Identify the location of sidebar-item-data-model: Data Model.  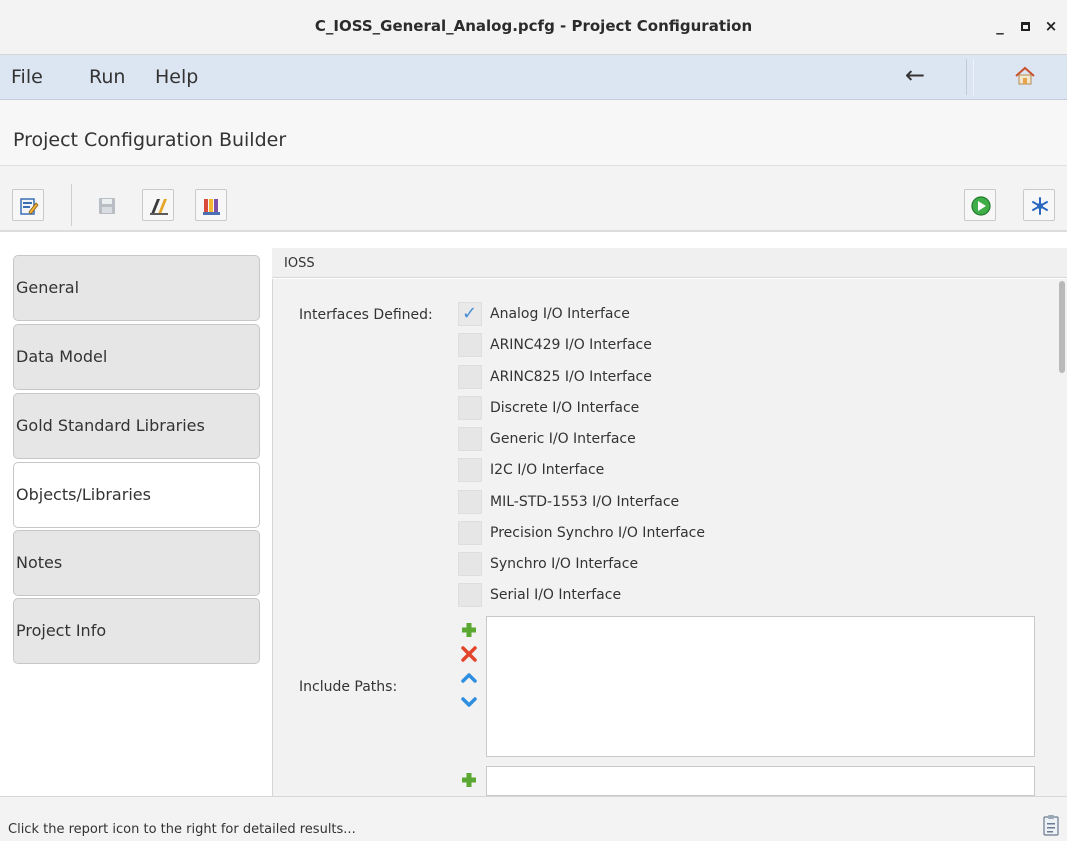
(136, 357).